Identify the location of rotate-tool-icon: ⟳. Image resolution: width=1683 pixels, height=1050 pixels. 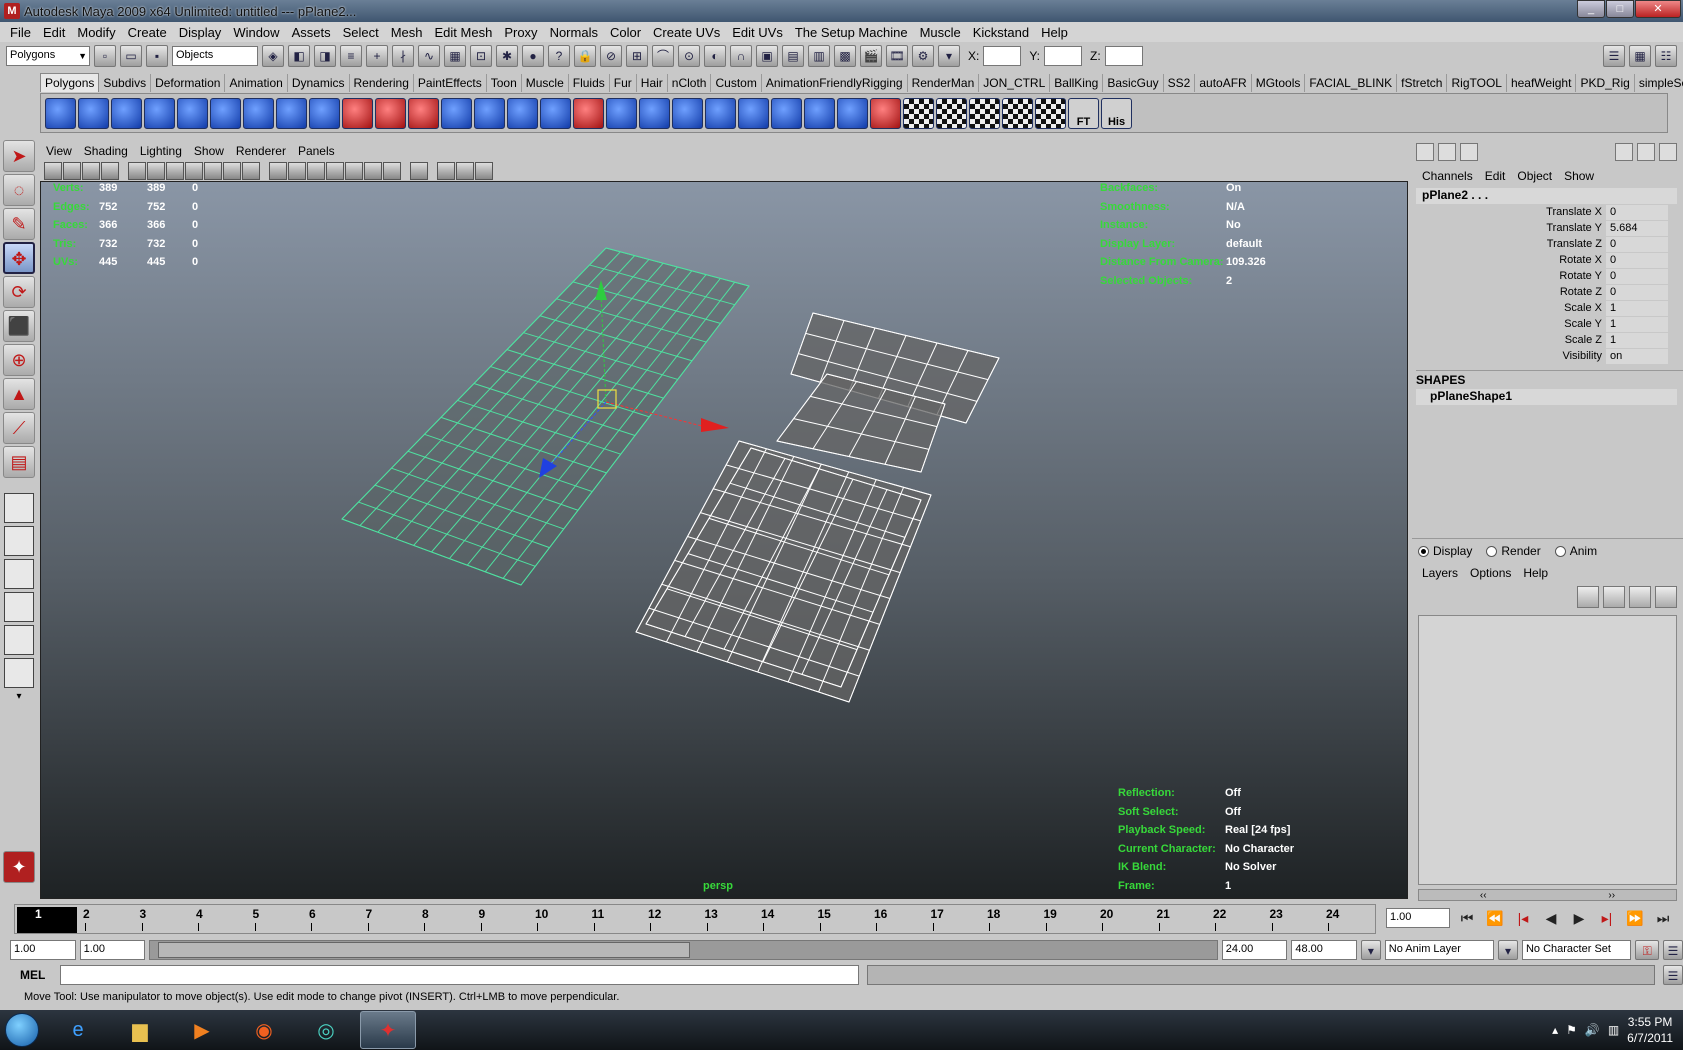
(19, 292).